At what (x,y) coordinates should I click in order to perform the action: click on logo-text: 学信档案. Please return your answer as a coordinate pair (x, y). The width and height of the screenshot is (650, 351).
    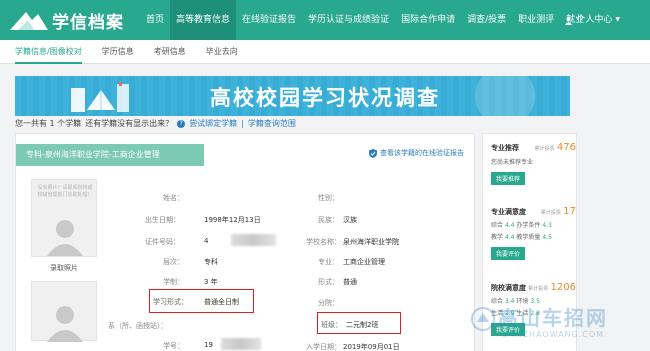
    Looking at the image, I should click on (88, 22).